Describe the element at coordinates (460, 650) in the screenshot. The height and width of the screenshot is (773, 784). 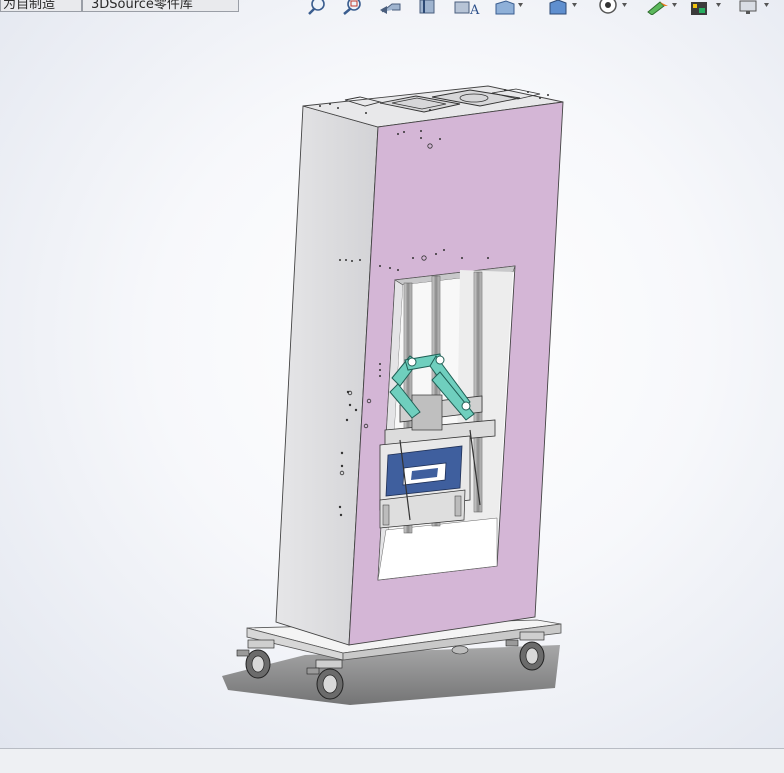
I see `caster-wheel-rear-left` at that location.